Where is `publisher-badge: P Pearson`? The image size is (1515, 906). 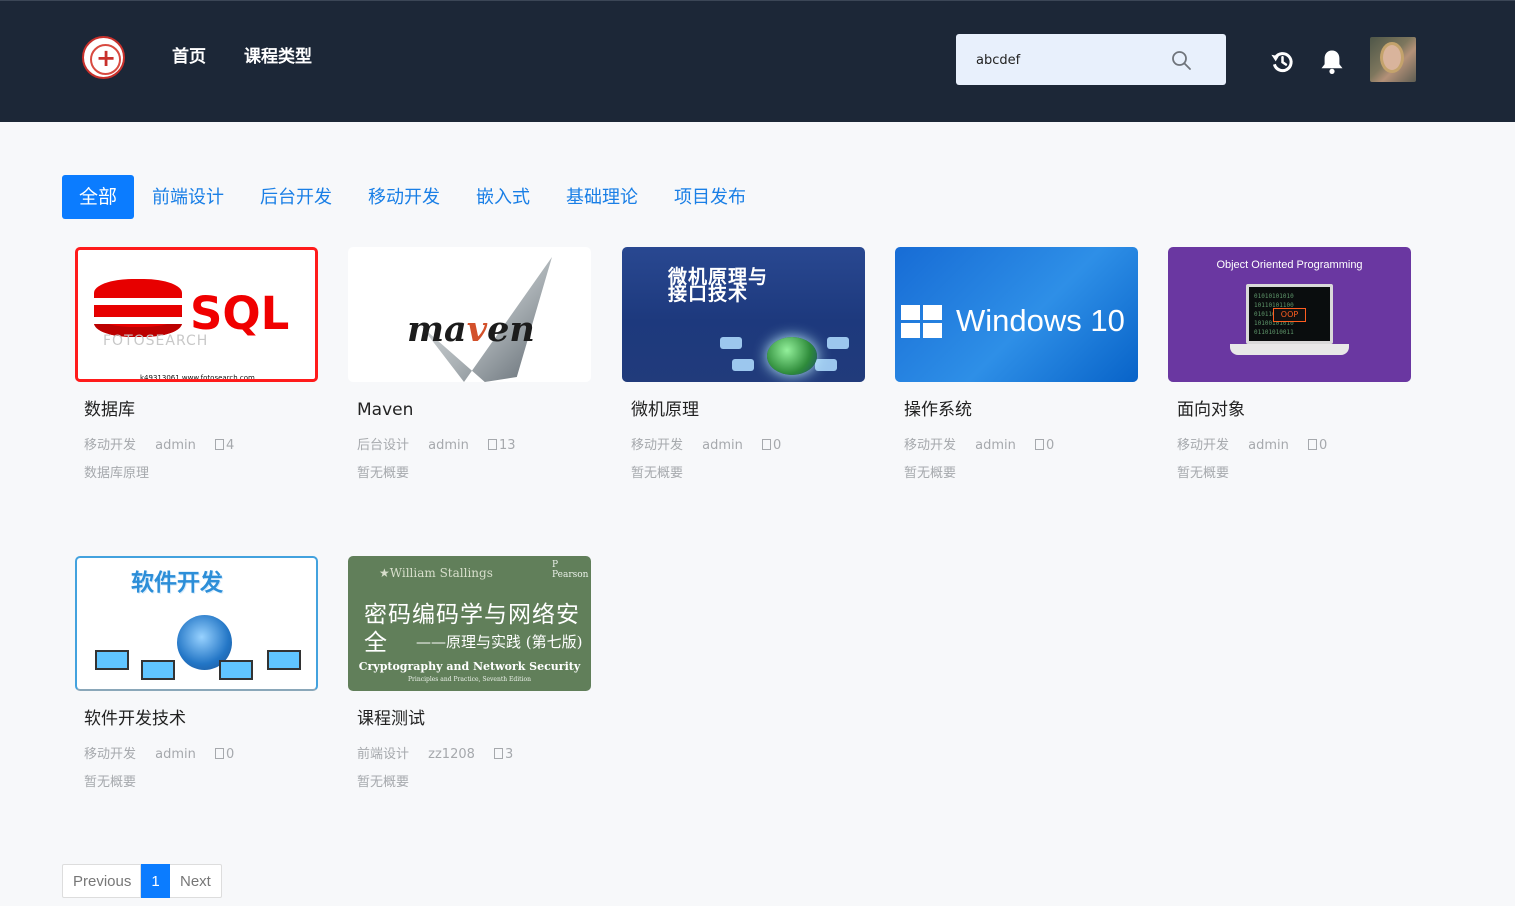 publisher-badge: P Pearson is located at coordinates (570, 570).